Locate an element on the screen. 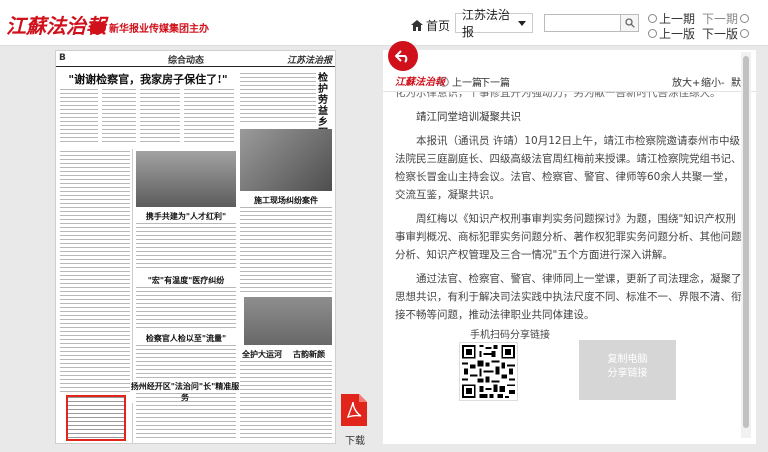 The height and width of the screenshot is (452, 768). paper-select: 江苏法治报 is located at coordinates (494, 23).